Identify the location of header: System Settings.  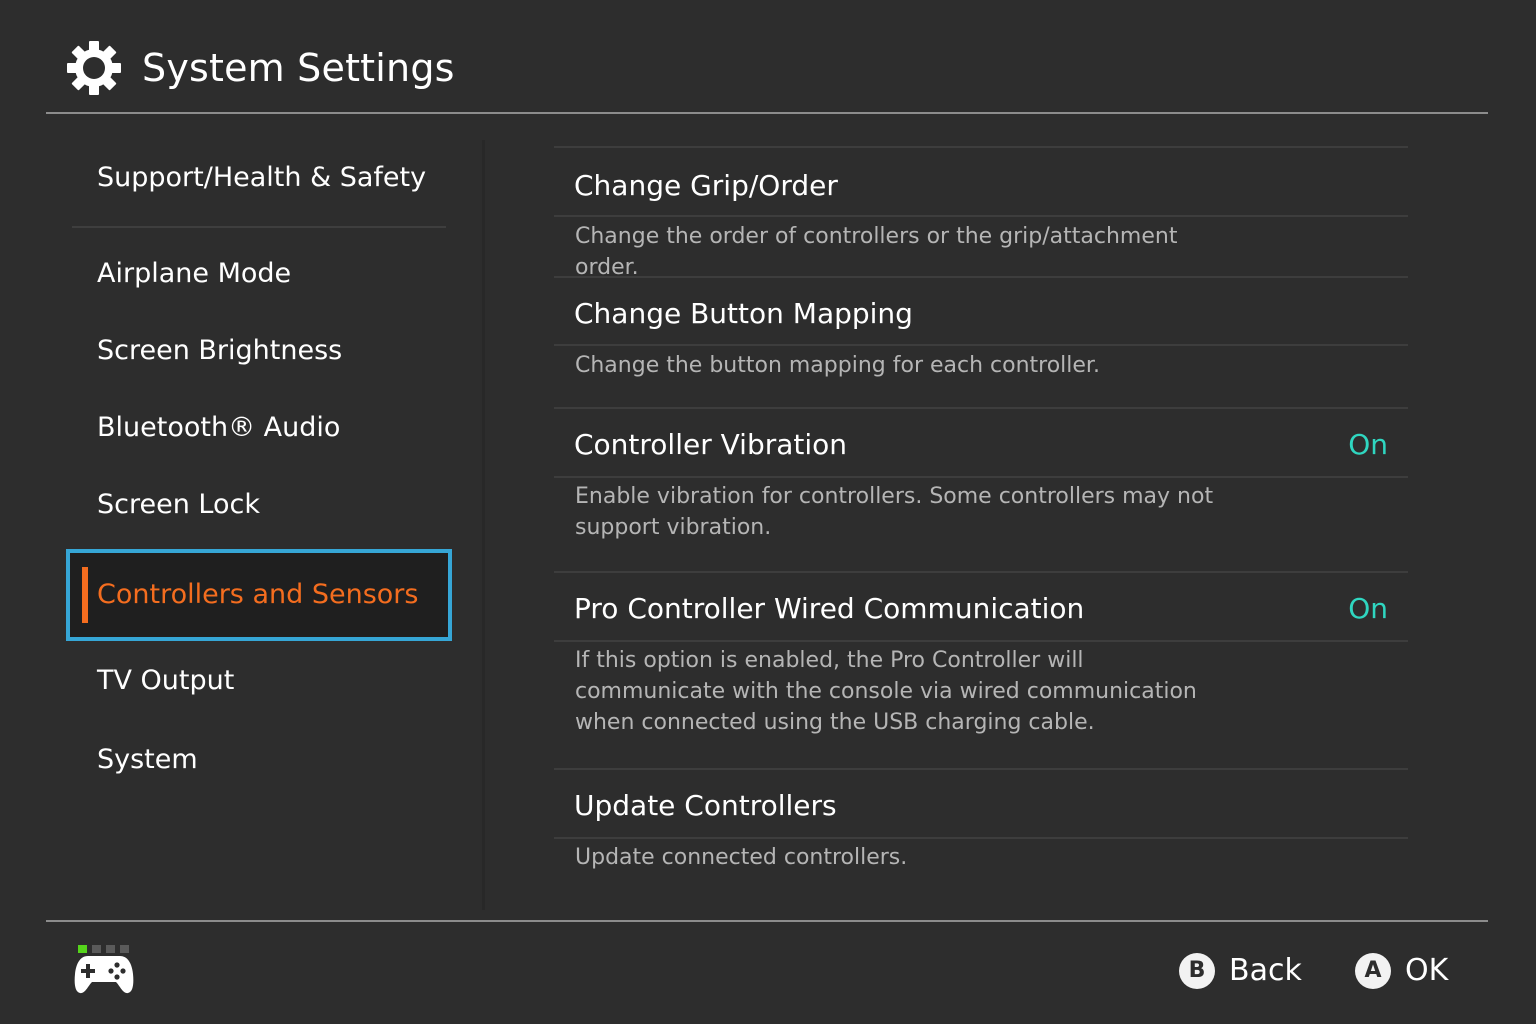
(768, 57).